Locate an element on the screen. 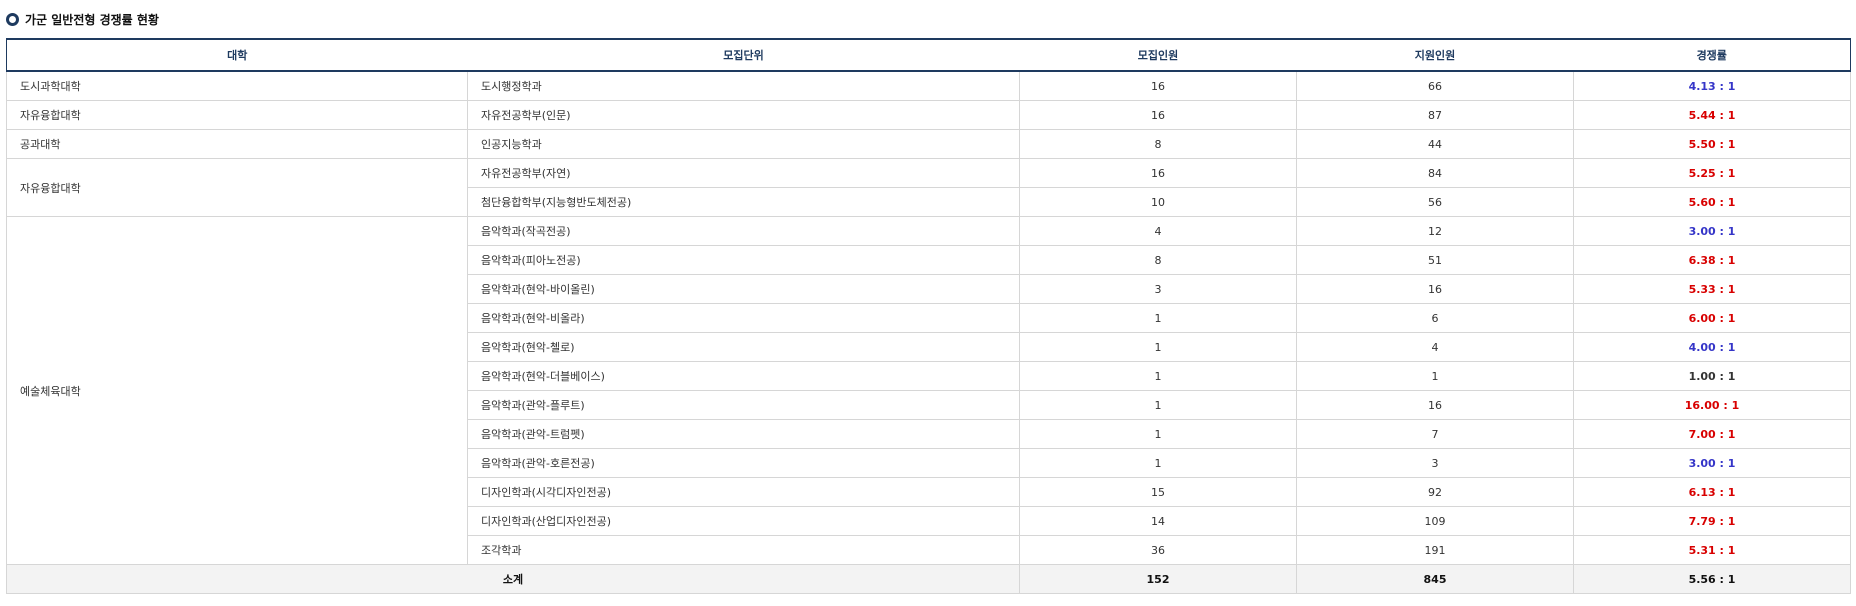 The width and height of the screenshot is (1856, 606). rate-cell: 5.50 : 1 is located at coordinates (1712, 144).